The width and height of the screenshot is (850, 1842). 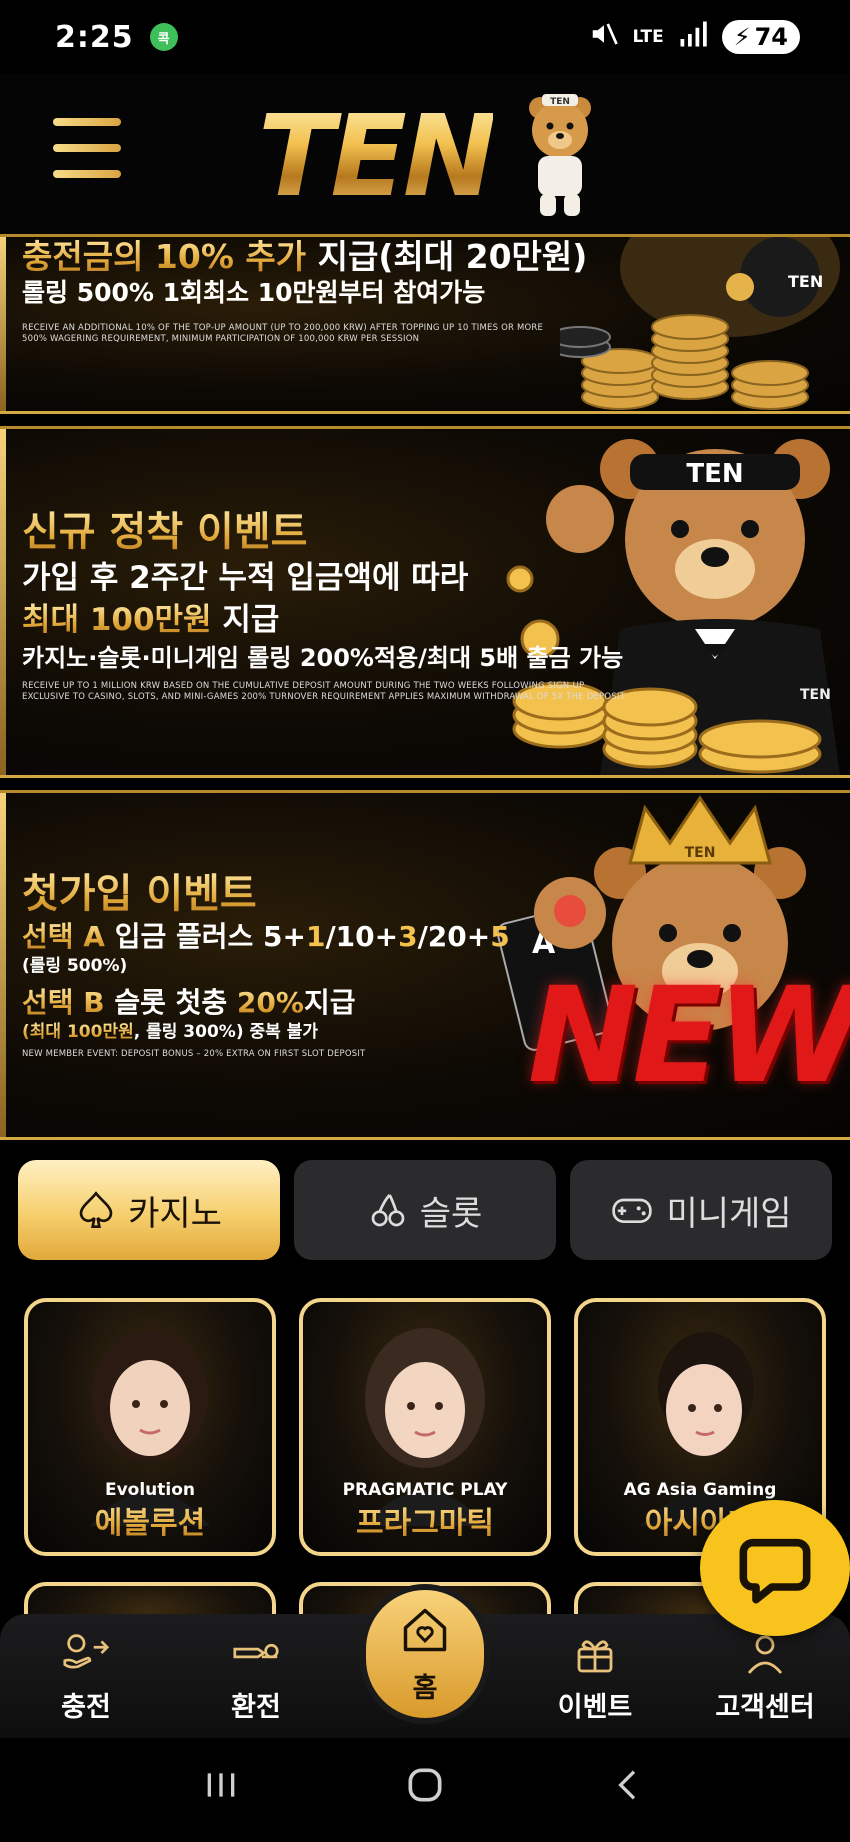 I want to click on banner2-line1: 가입 후 2주간 누적 입금액에 따라, so click(x=245, y=578).